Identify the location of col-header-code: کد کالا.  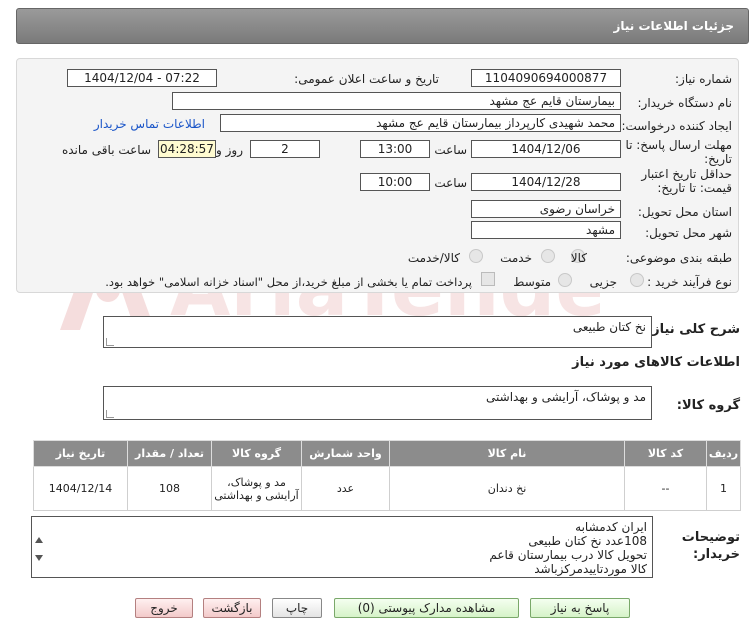
(665, 453).